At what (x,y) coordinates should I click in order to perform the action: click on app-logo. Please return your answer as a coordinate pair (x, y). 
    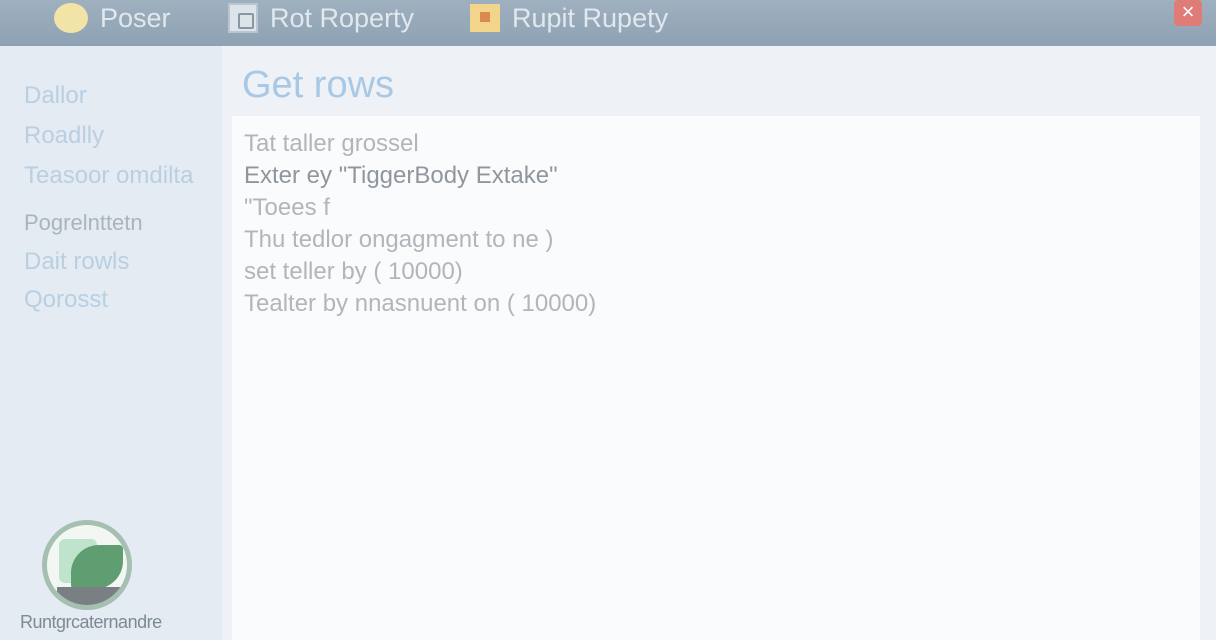
    Looking at the image, I should click on (87, 565).